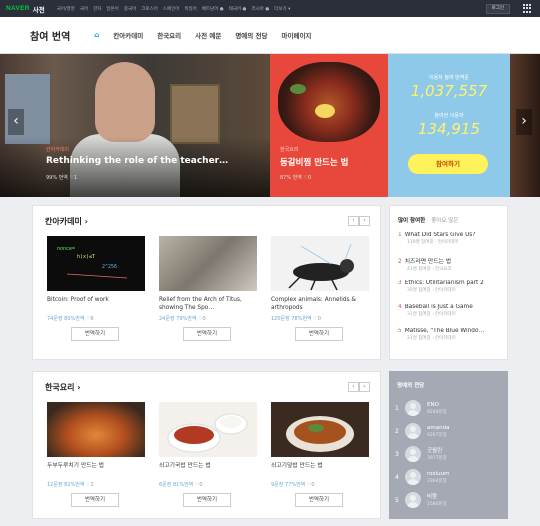  I want to click on ranked-user: 1 ENO 9244문장, so click(449, 408).